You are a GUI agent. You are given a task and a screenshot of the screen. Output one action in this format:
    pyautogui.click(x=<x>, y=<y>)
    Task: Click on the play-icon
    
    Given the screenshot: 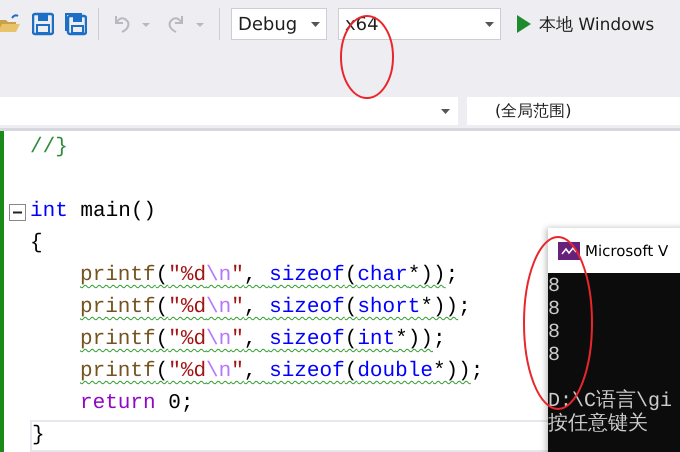 What is the action you would take?
    pyautogui.click(x=524, y=24)
    